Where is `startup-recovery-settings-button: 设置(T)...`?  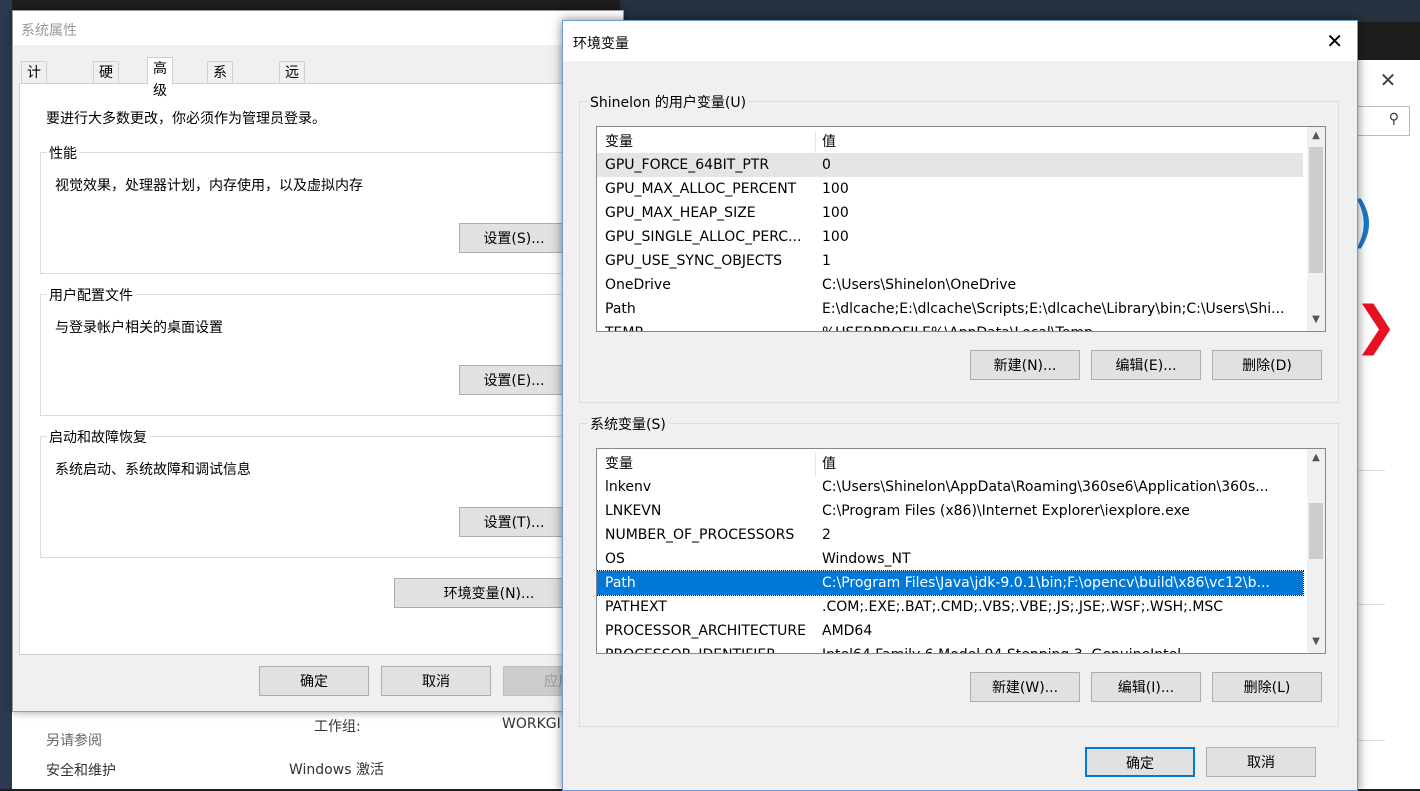
startup-recovery-settings-button: 设置(T)... is located at coordinates (514, 522).